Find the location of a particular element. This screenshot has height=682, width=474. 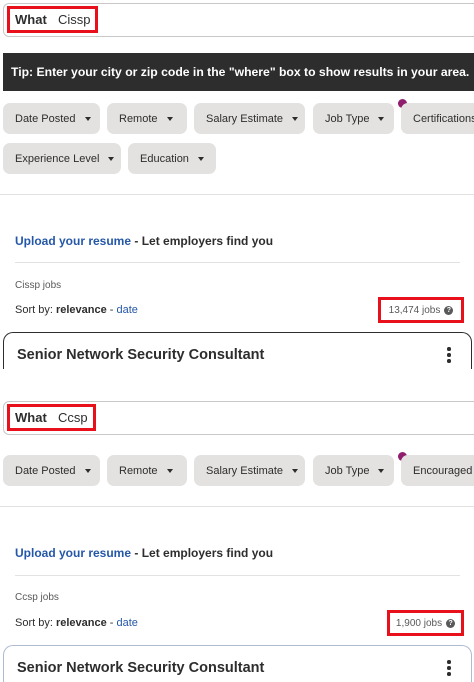

filter-label: Experience Level is located at coordinates (57, 158).